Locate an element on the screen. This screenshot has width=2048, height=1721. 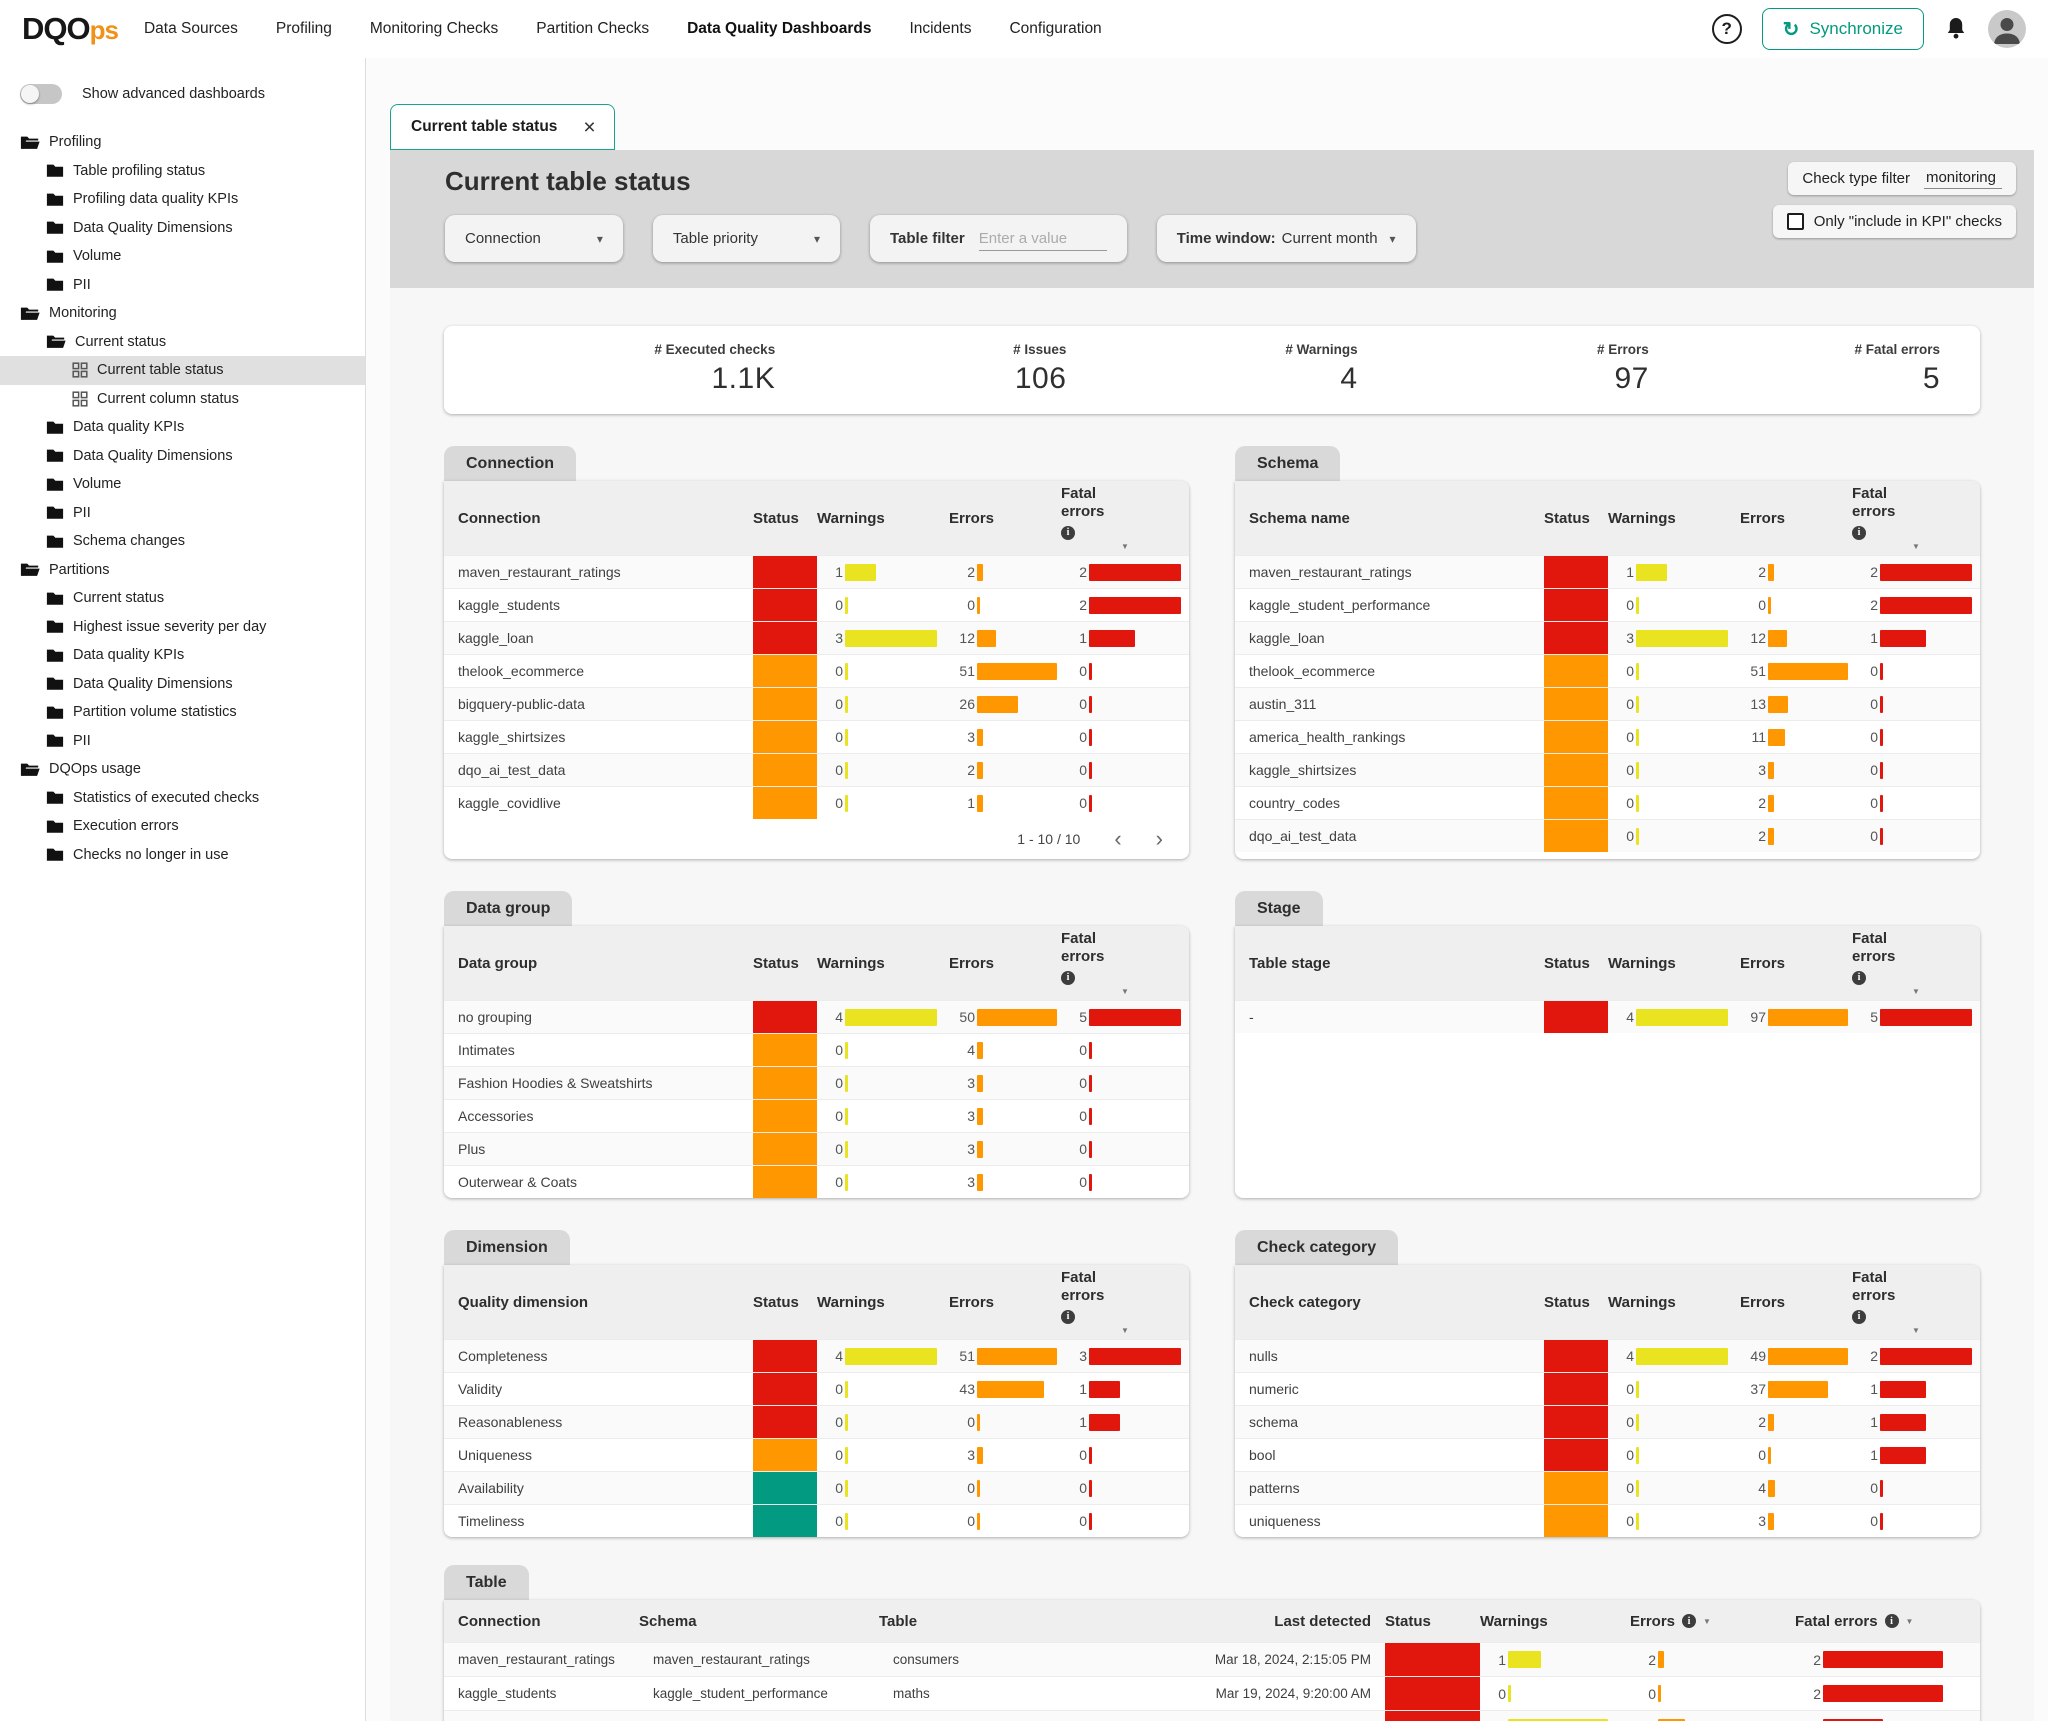
chevron-right-icon: › is located at coordinates (1159, 839).